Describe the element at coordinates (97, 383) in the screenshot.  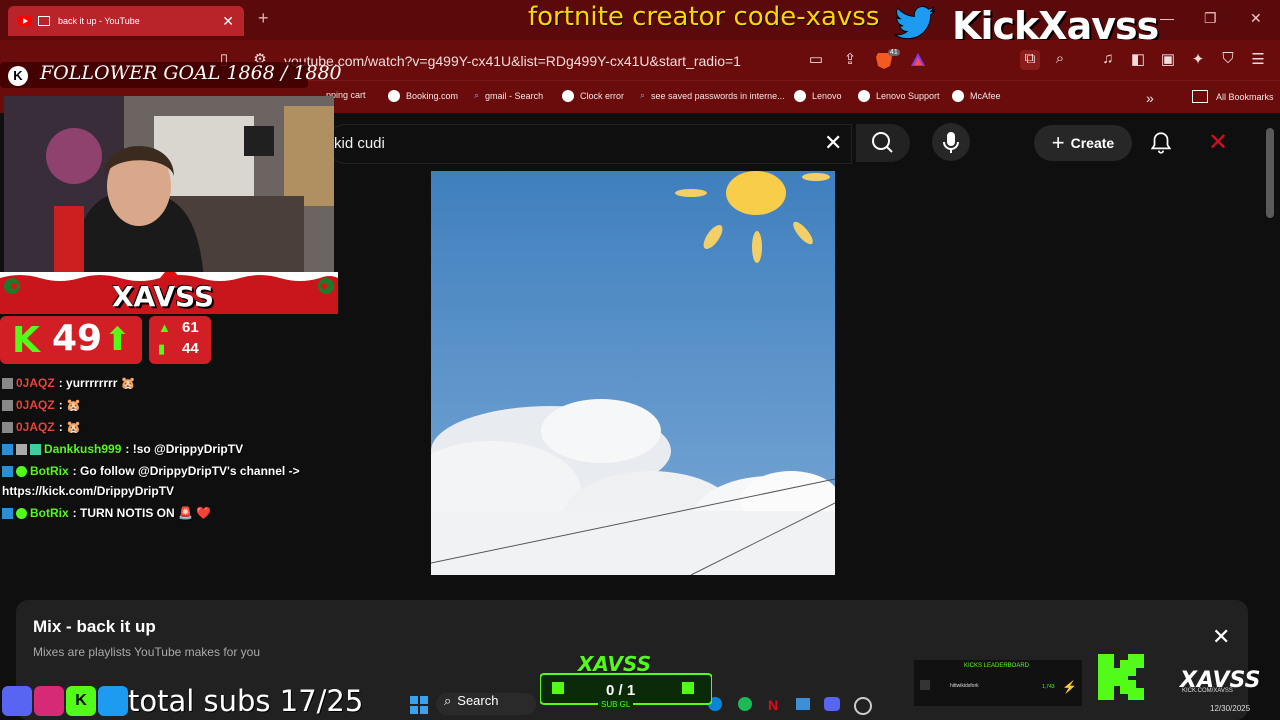
I see `chat-text: : yurrrrrrrr 🐹` at that location.